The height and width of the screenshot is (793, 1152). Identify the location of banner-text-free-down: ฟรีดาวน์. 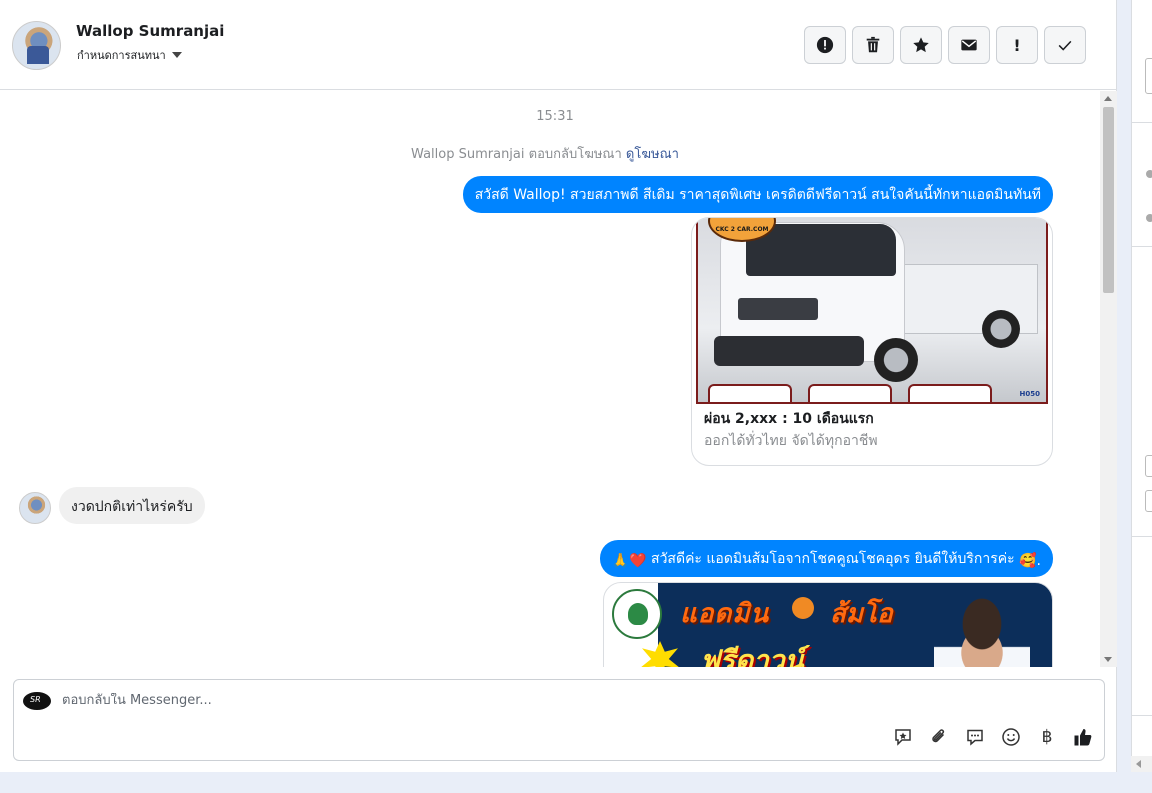
(752, 655).